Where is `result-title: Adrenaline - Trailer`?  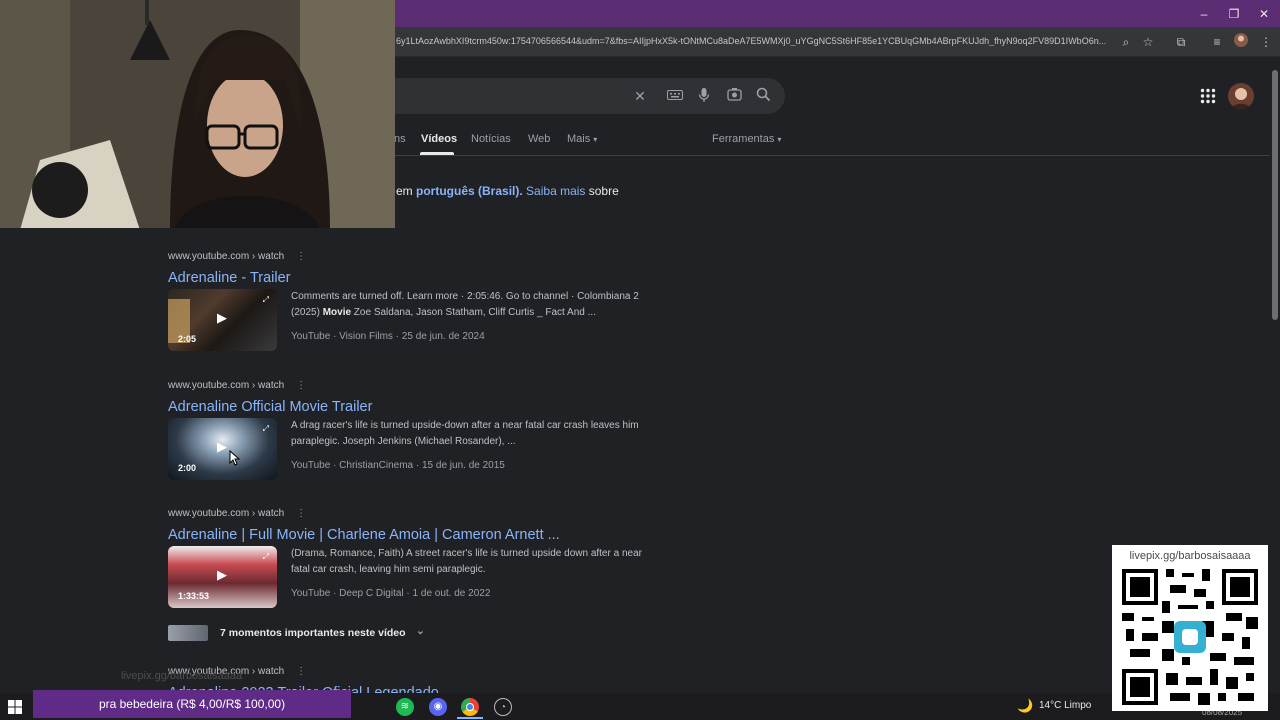 result-title: Adrenaline - Trailer is located at coordinates (408, 278).